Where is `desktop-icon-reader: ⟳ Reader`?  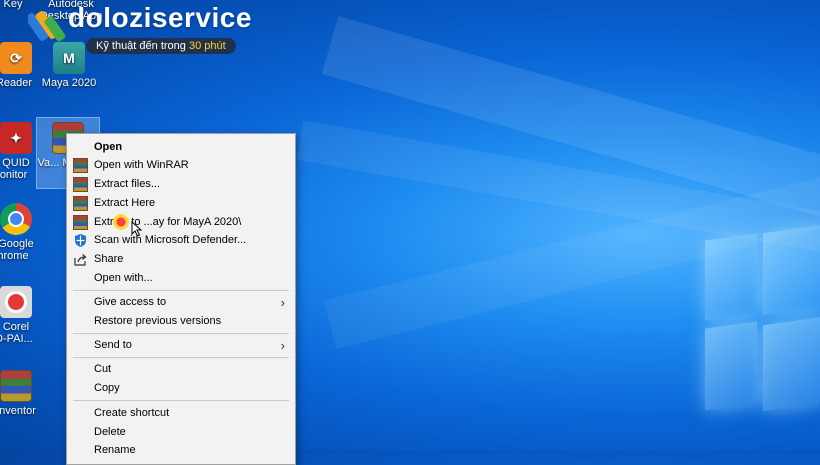 desktop-icon-reader: ⟳ Reader is located at coordinates (20, 65).